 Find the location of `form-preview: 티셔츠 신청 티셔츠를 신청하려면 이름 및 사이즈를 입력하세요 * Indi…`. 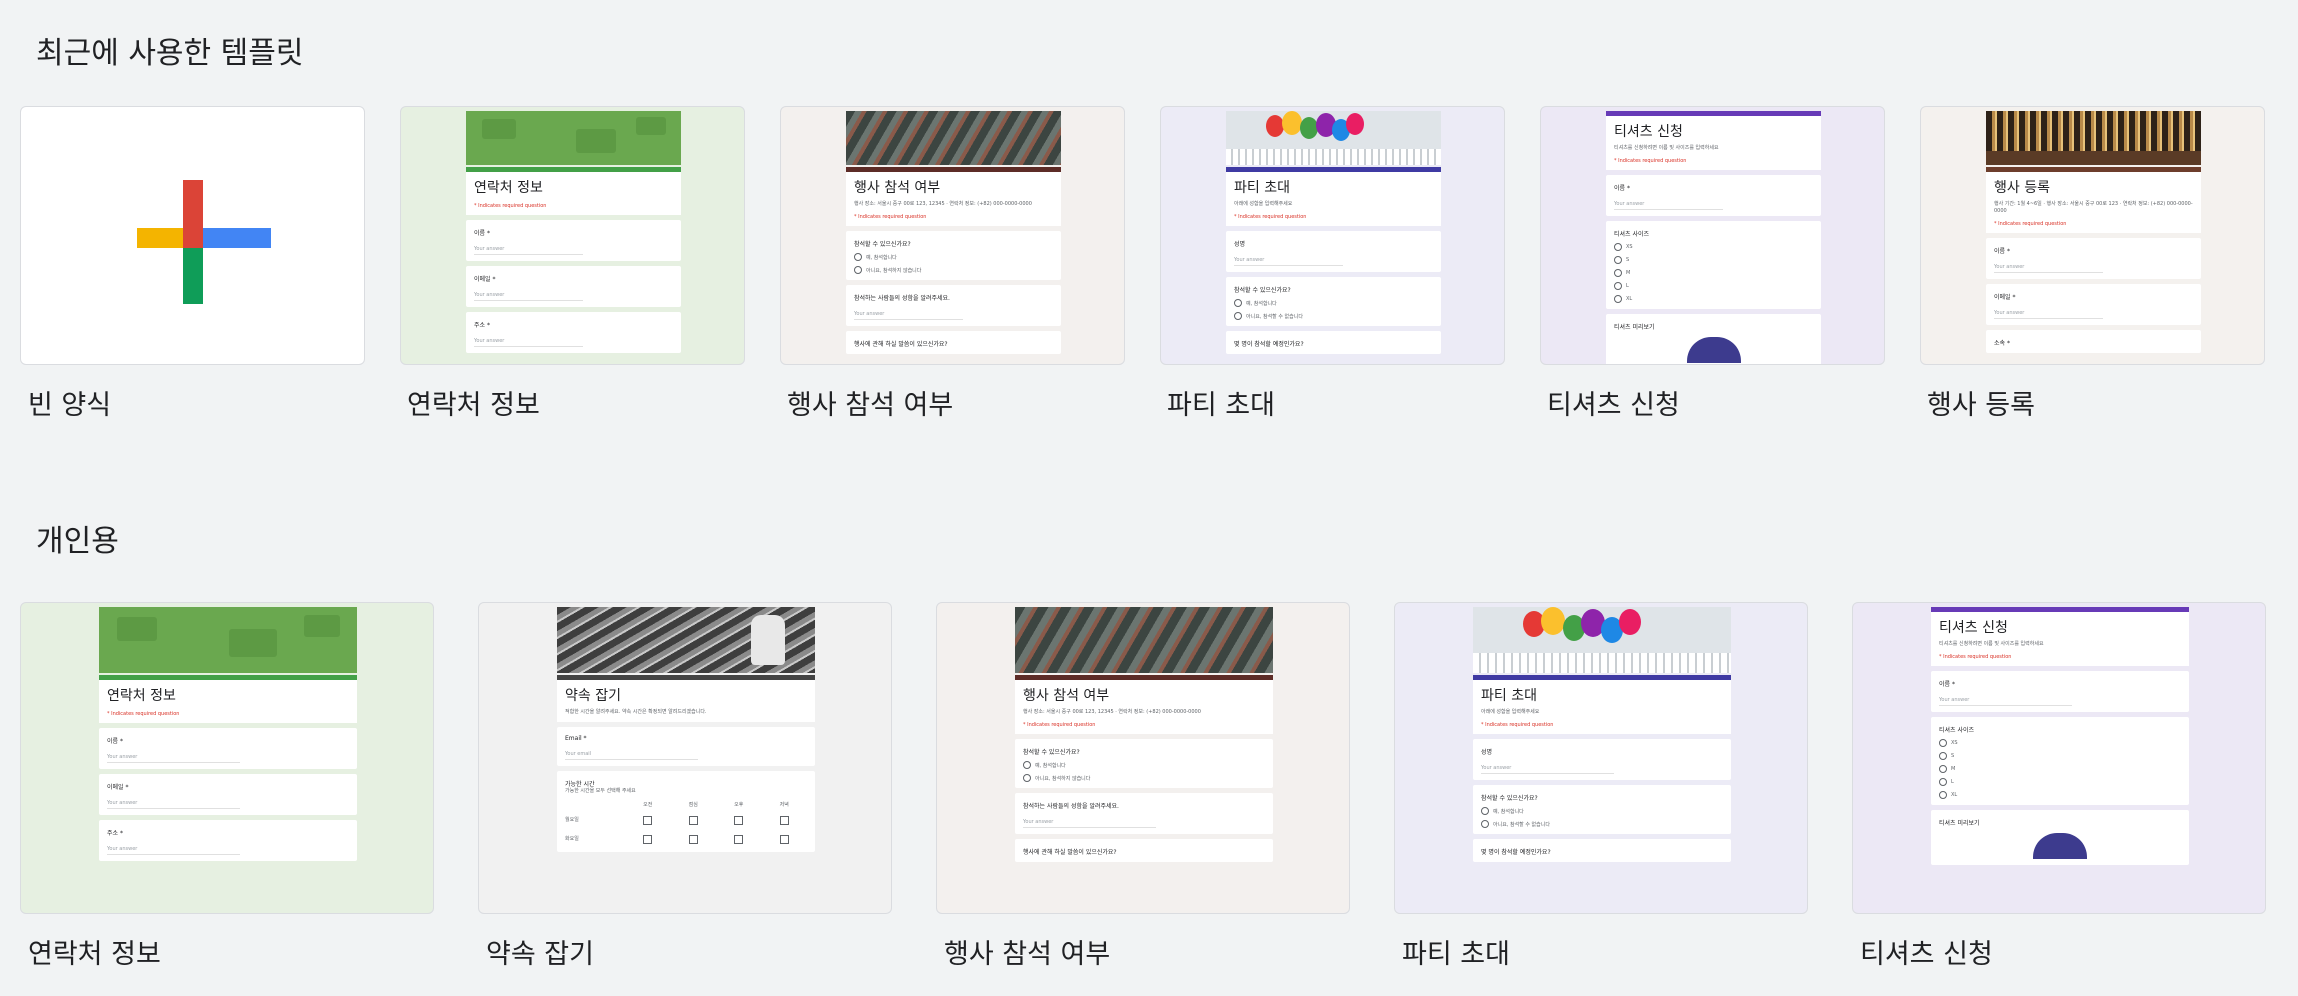

form-preview: 티셔츠 신청 티셔츠를 신청하려면 이름 및 사이즈를 입력하세요 * Indi… is located at coordinates (1713, 237).